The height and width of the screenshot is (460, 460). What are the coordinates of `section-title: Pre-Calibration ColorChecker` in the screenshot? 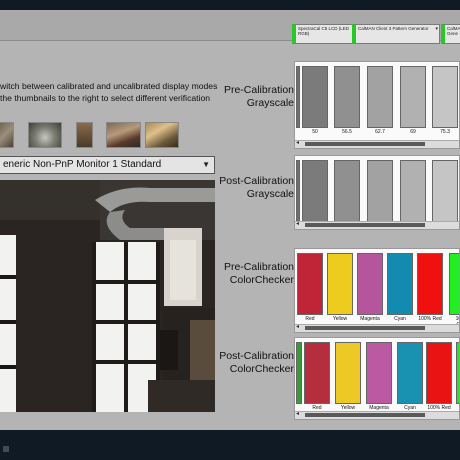 It's located at (236, 274).